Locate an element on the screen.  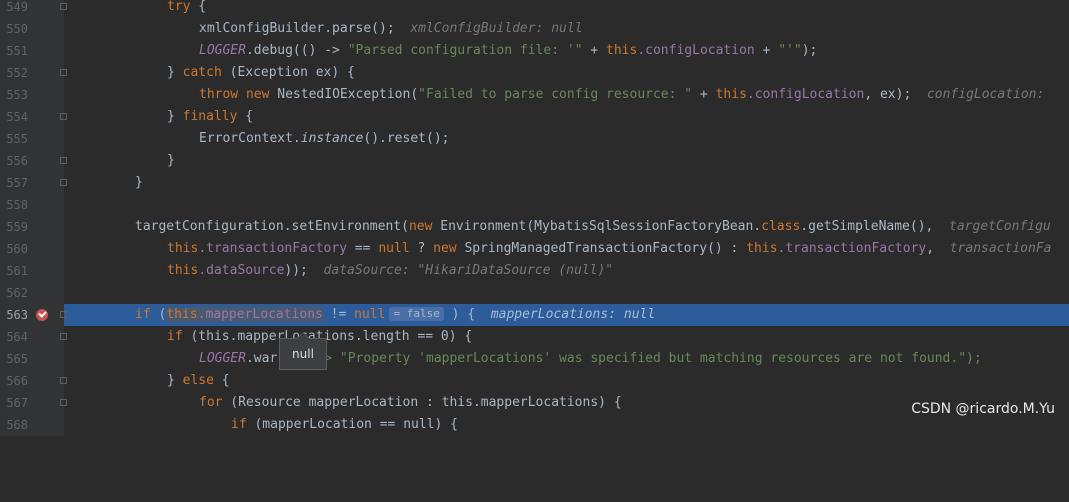
watermark: CSDN @ricardo.M.Yu is located at coordinates (983, 409).